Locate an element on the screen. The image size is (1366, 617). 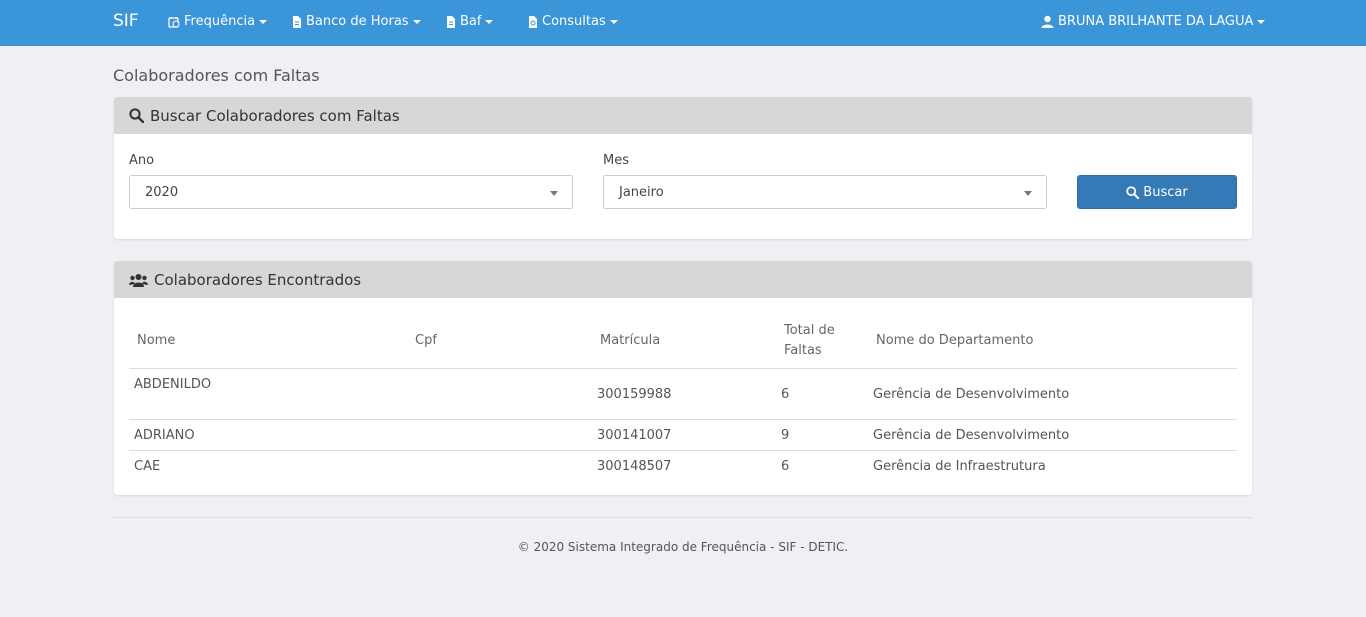
users-icon is located at coordinates (138, 280).